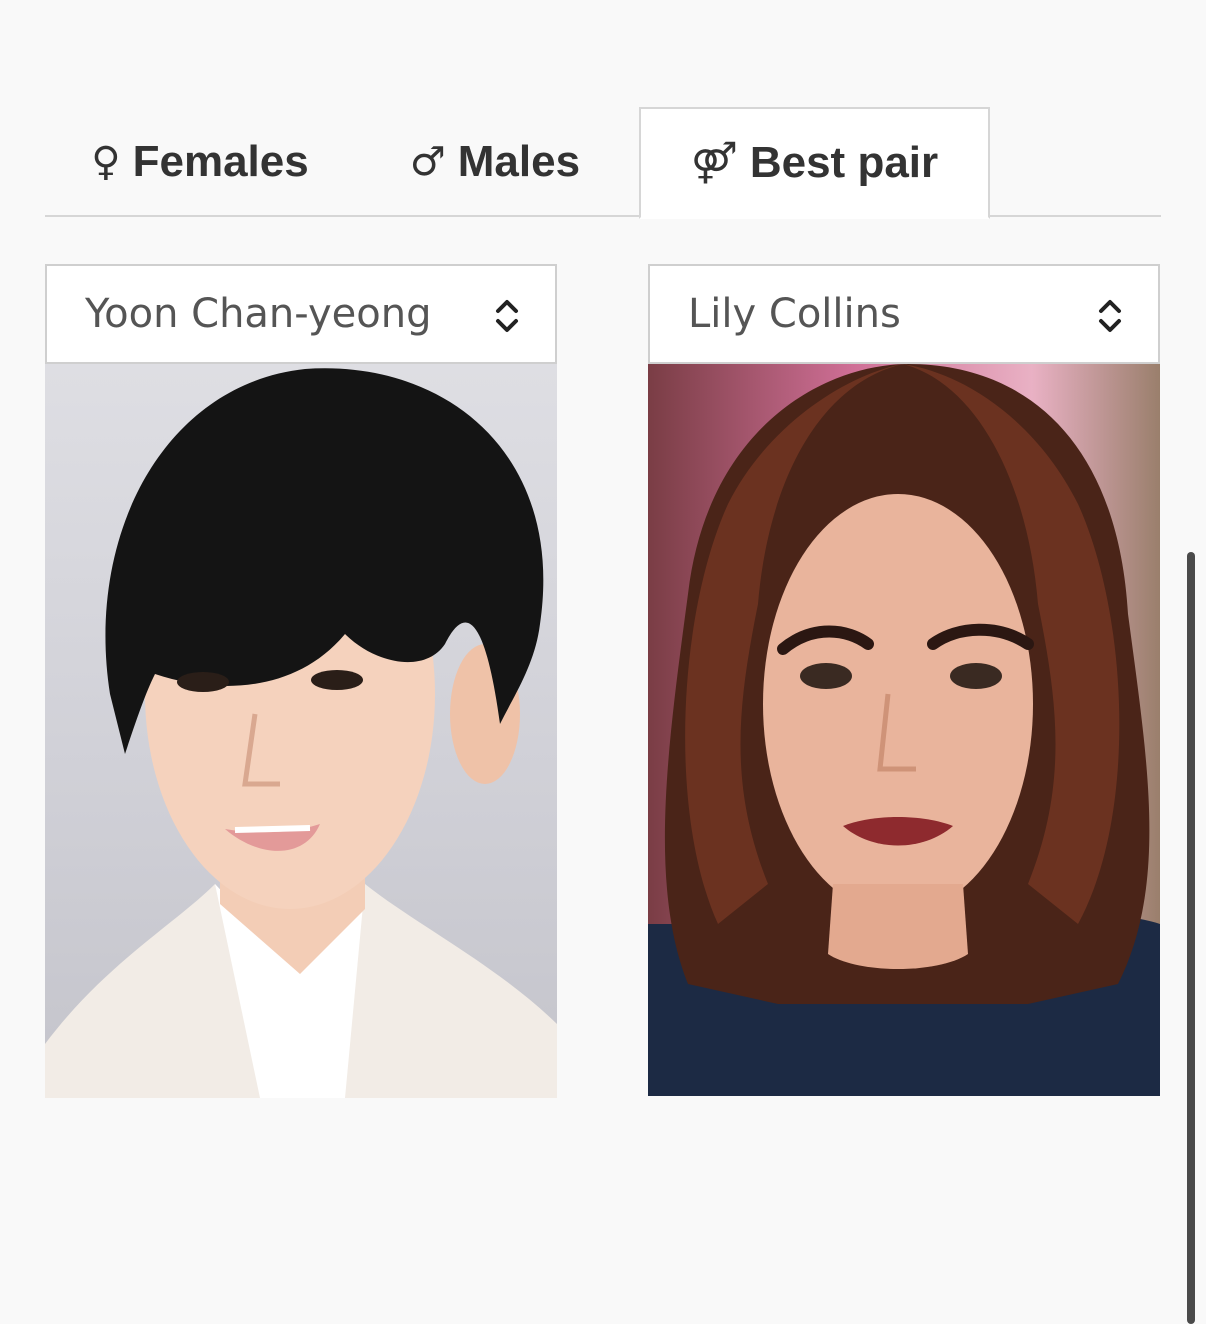 Image resolution: width=1206 pixels, height=1324 pixels. Describe the element at coordinates (106, 162) in the screenshot. I see `female-symbol-icon: ♀` at that location.